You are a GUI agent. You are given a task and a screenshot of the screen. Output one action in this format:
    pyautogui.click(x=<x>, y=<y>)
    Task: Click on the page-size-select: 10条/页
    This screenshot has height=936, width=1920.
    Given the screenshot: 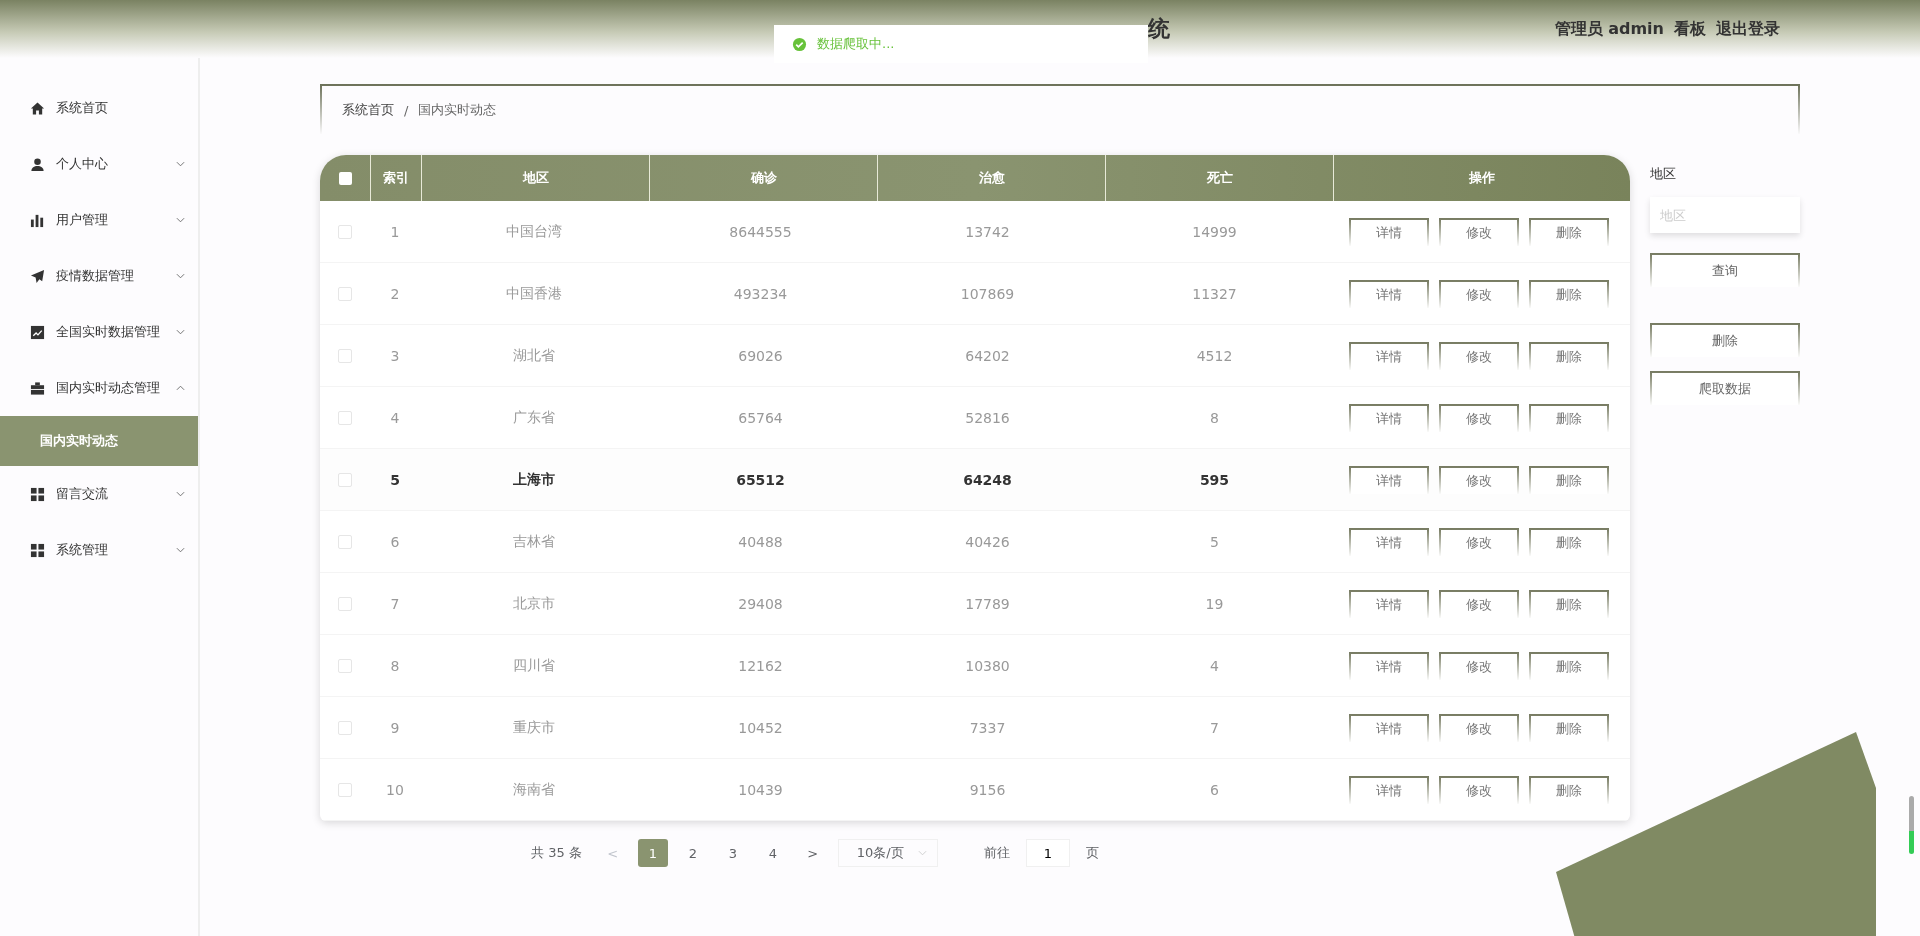 What is the action you would take?
    pyautogui.click(x=887, y=853)
    